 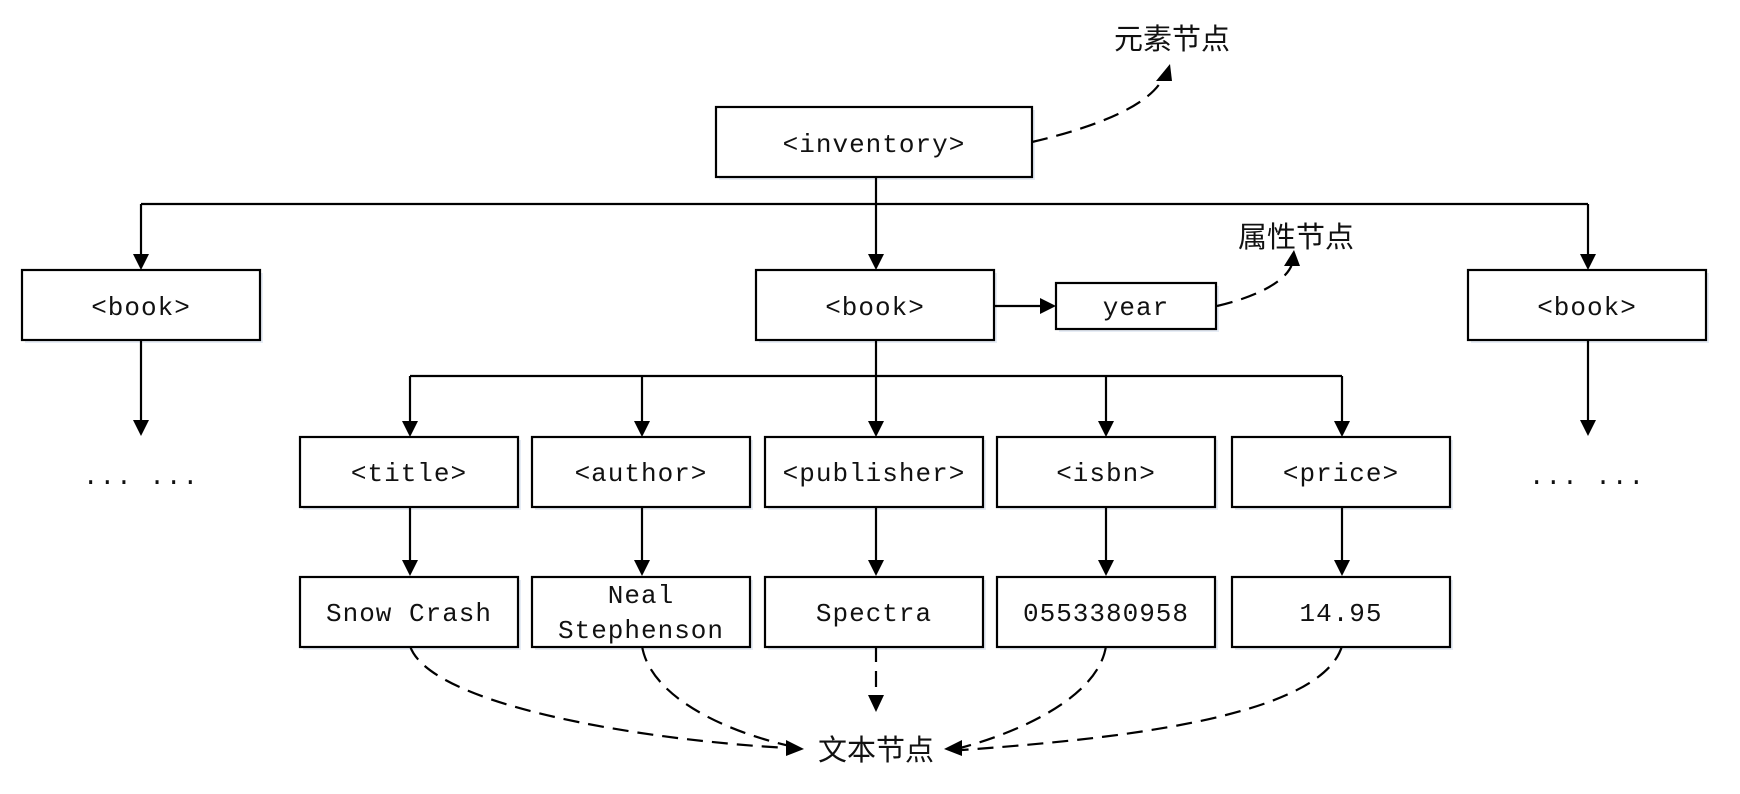 I want to click on node-isbn: <isbn>, so click(x=1106, y=472).